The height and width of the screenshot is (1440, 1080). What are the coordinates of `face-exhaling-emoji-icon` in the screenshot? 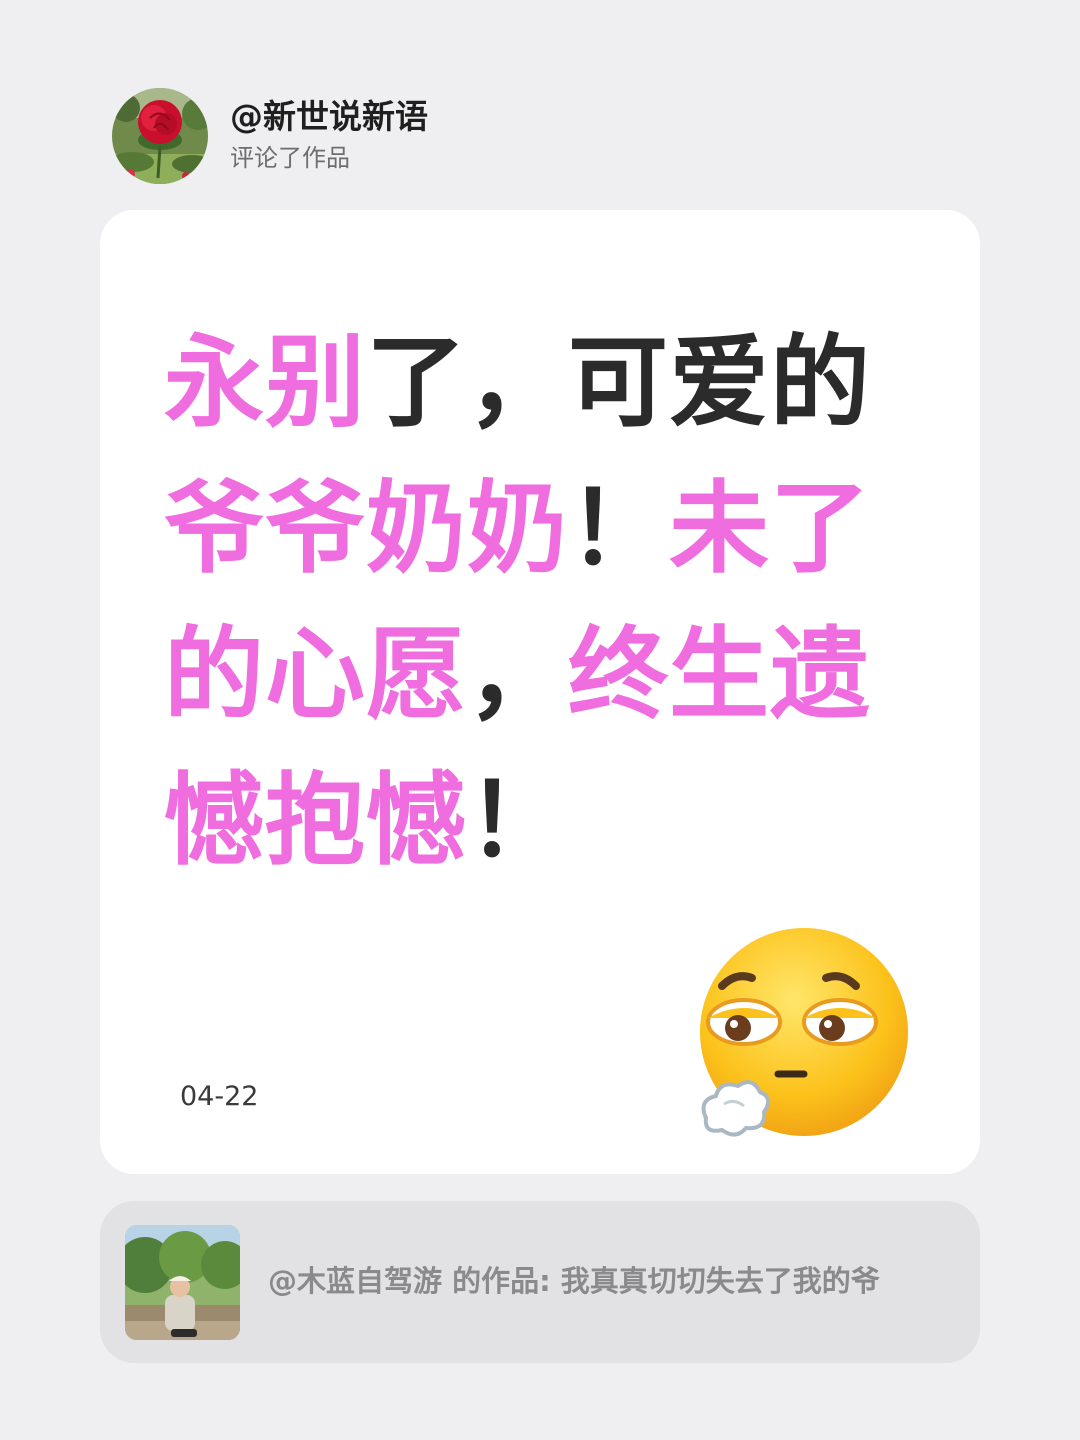 It's located at (804, 1032).